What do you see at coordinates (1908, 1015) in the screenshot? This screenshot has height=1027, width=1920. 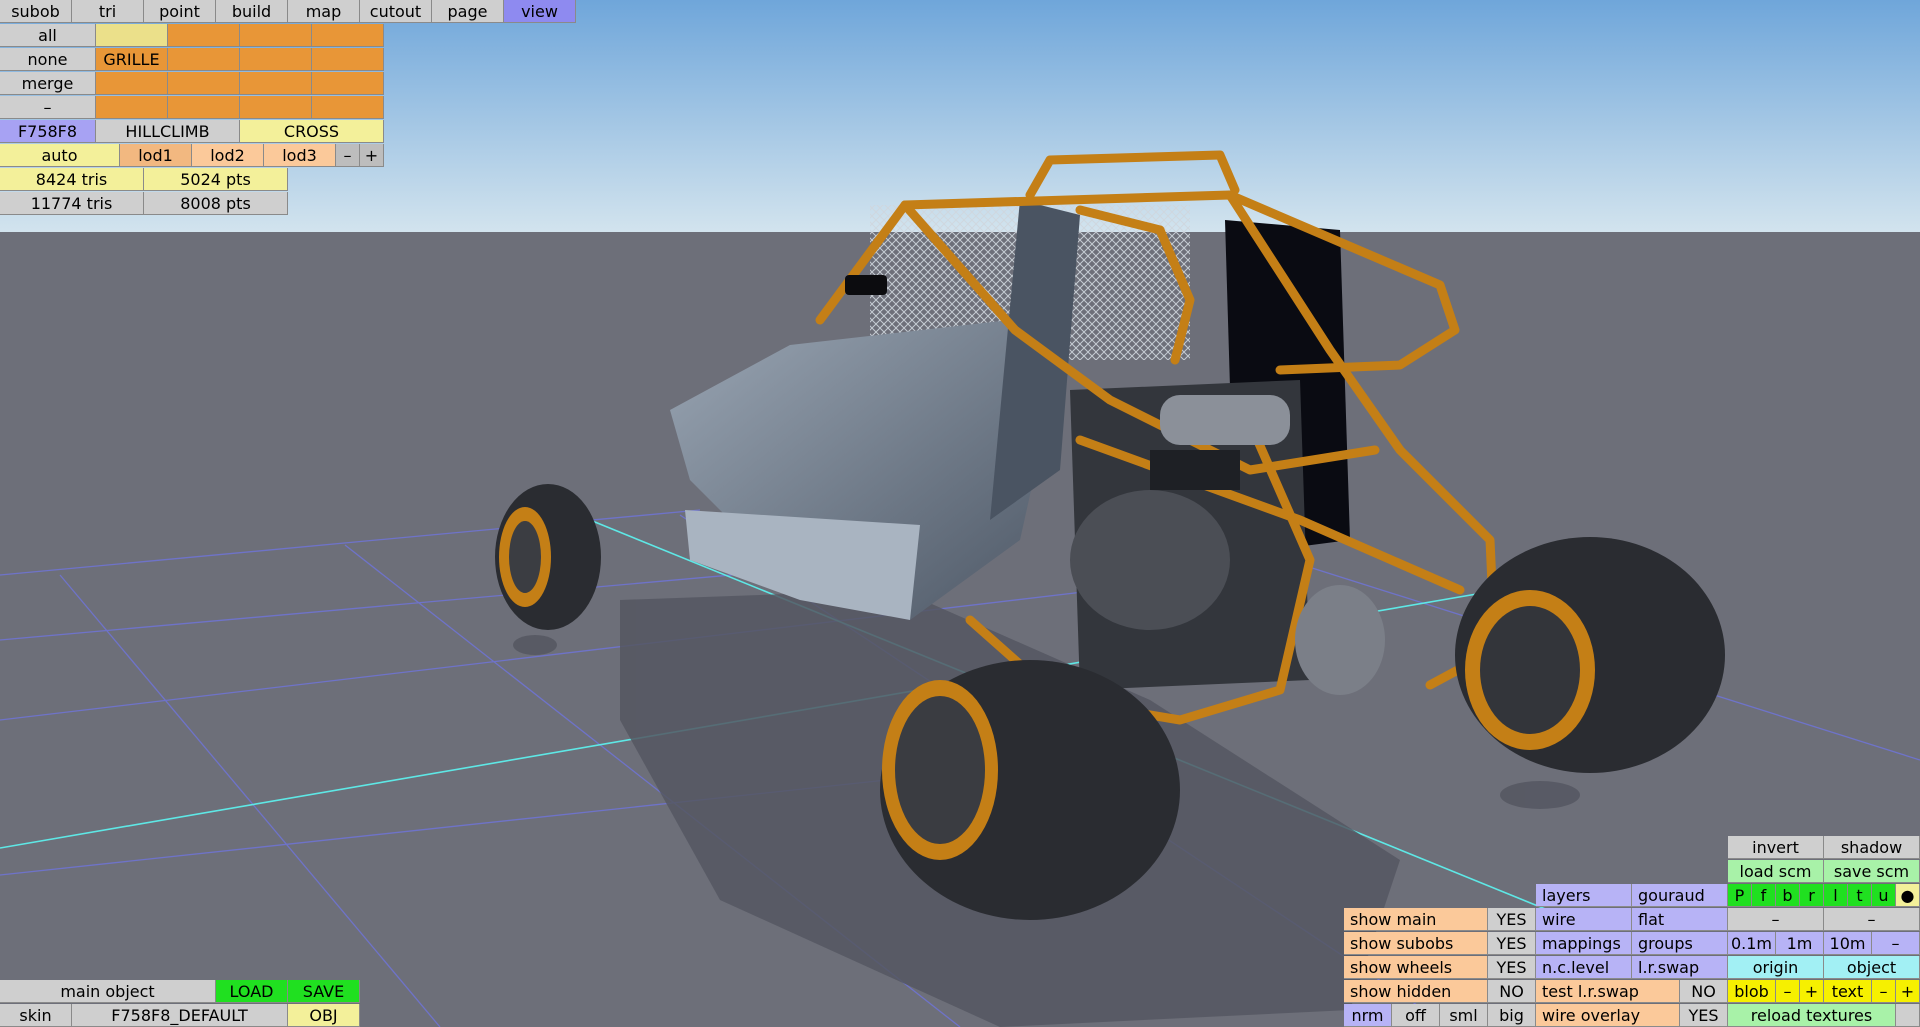 I see `reload-extra-button` at bounding box center [1908, 1015].